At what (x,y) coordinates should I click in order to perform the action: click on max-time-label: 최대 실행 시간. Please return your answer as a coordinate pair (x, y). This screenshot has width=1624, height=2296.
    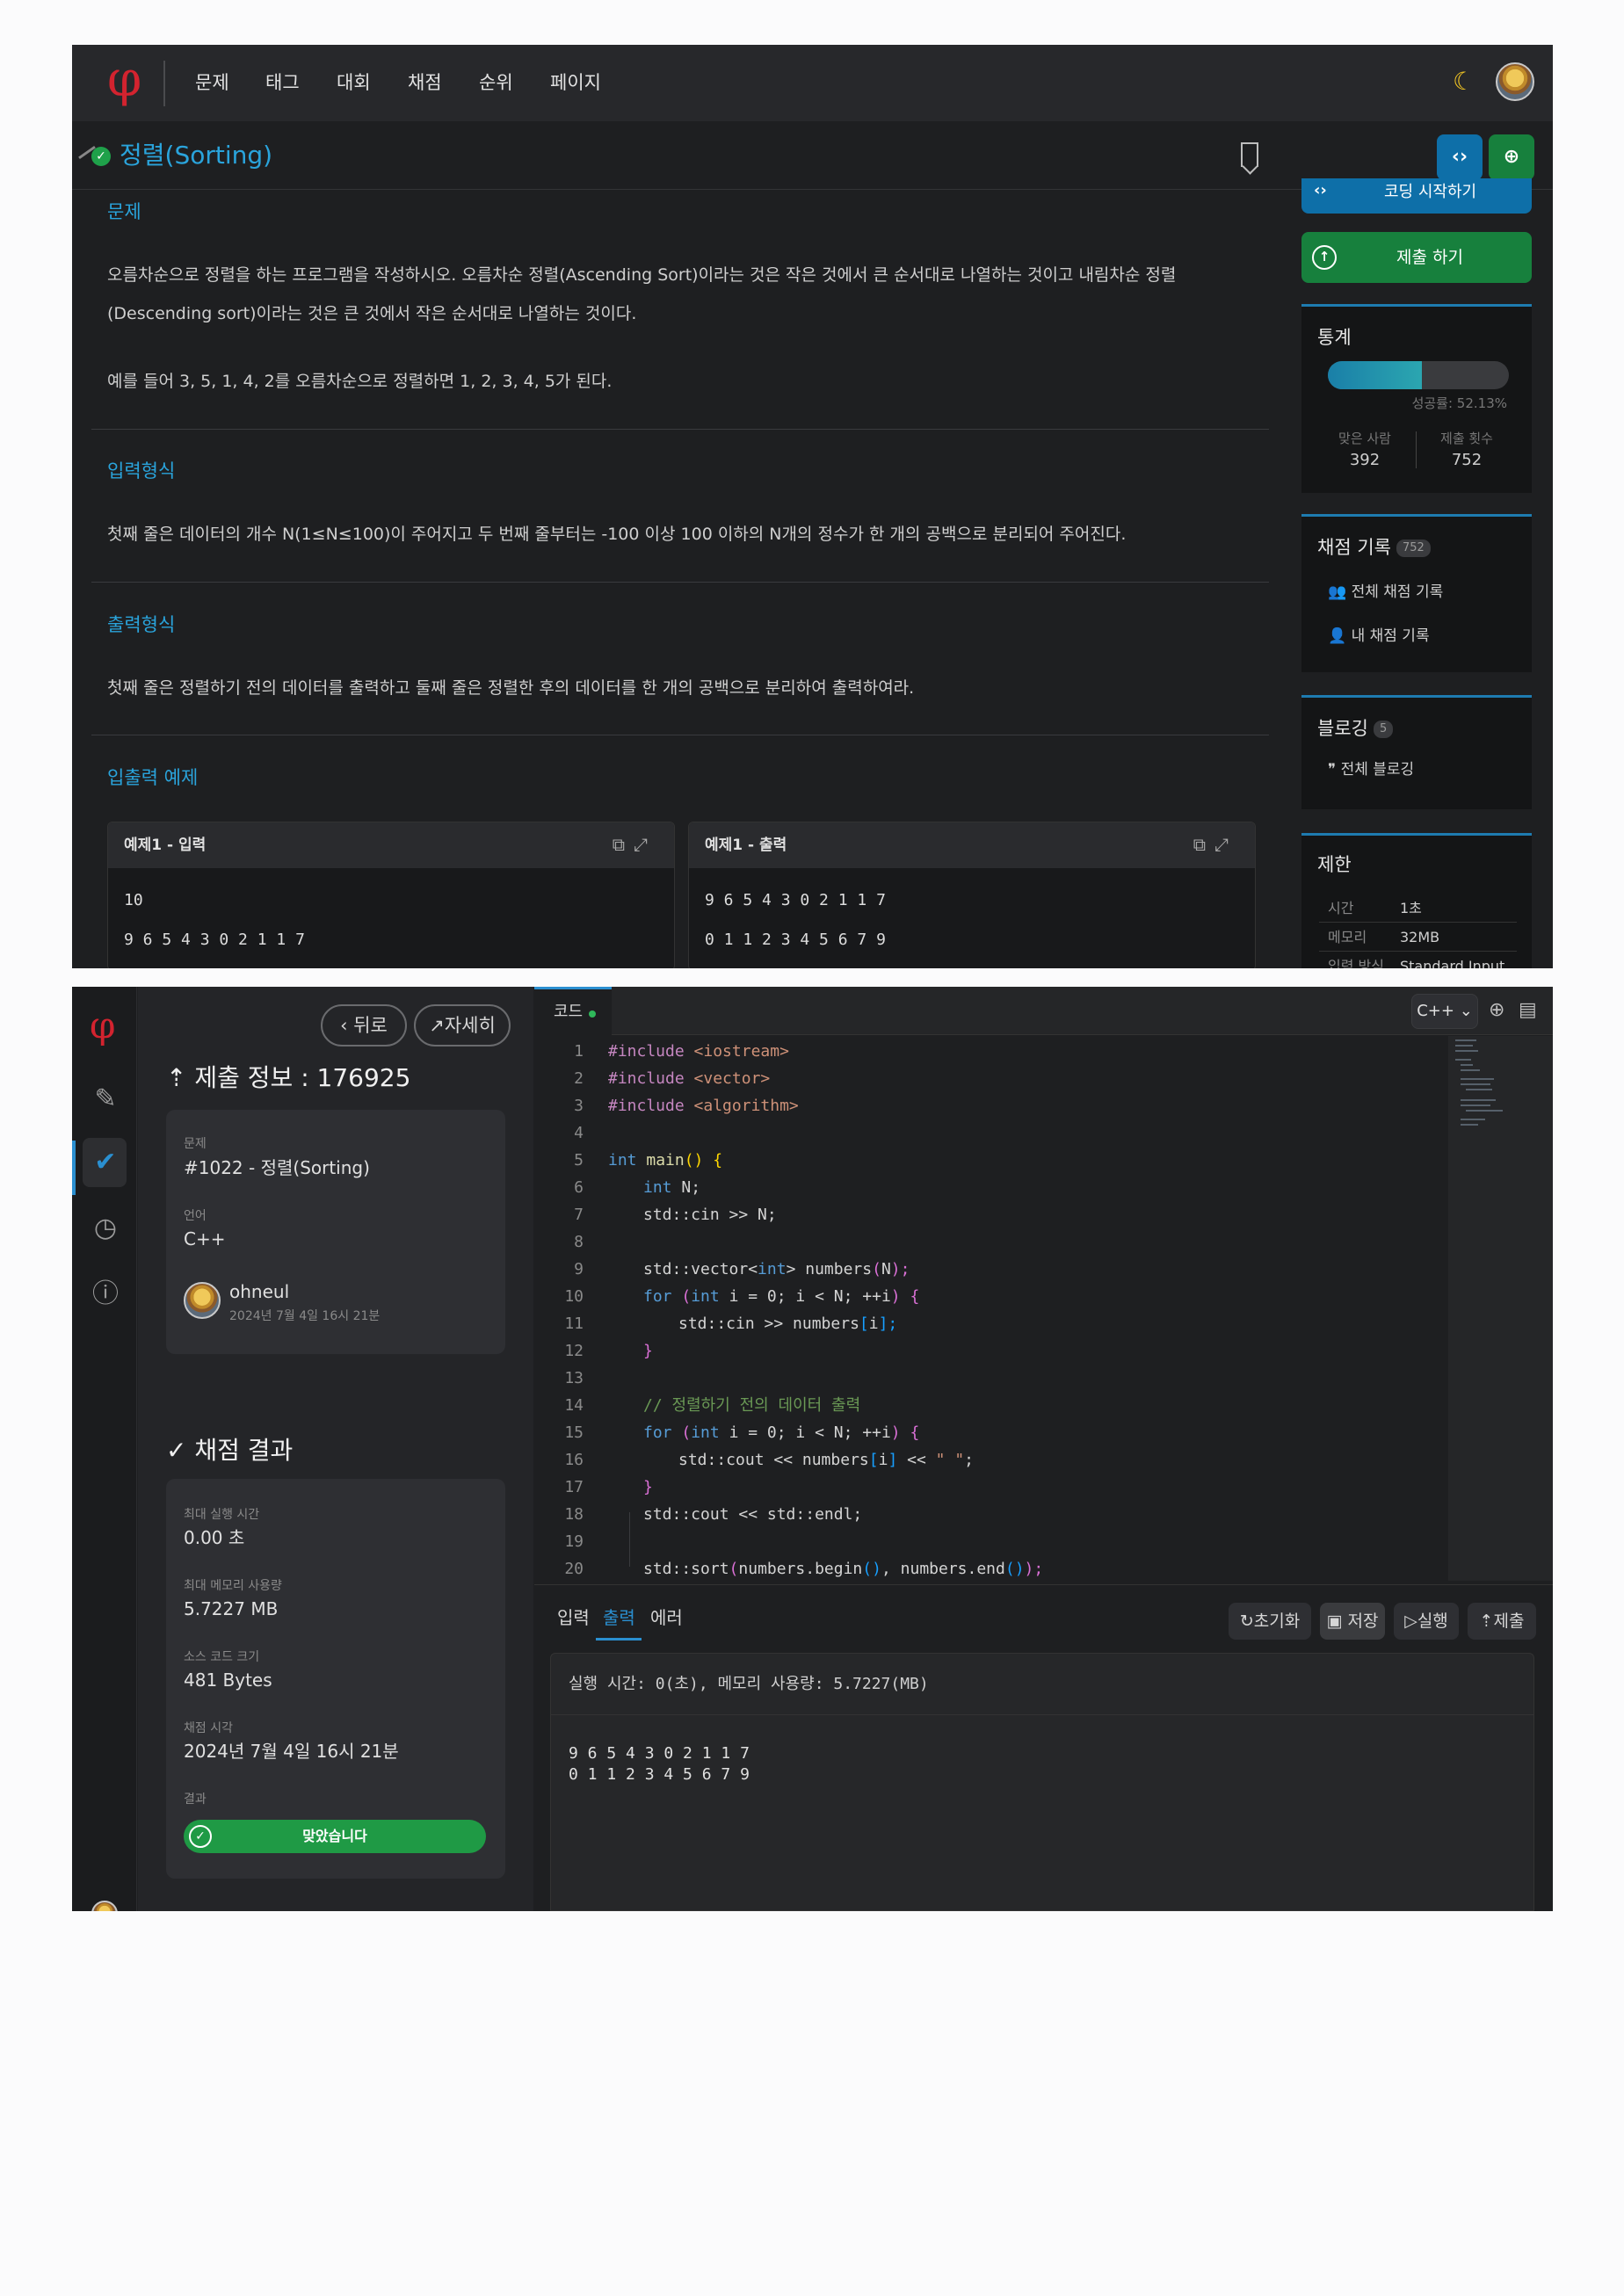
    Looking at the image, I should click on (222, 1515).